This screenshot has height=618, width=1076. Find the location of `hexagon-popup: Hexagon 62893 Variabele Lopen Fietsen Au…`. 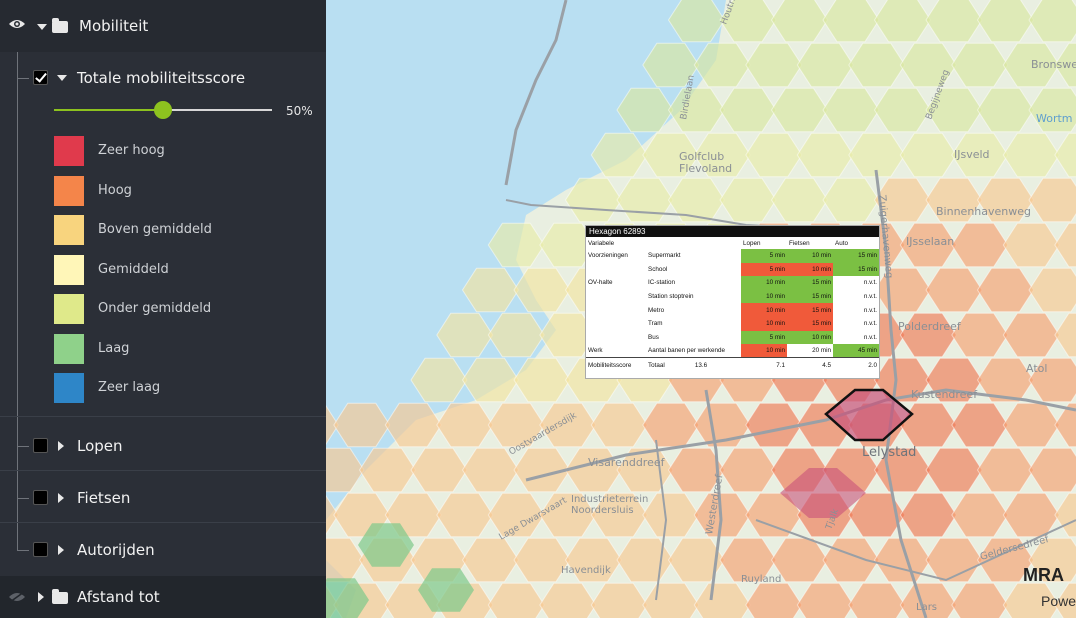

hexagon-popup: Hexagon 62893 Variabele Lopen Fietsen Au… is located at coordinates (732, 302).